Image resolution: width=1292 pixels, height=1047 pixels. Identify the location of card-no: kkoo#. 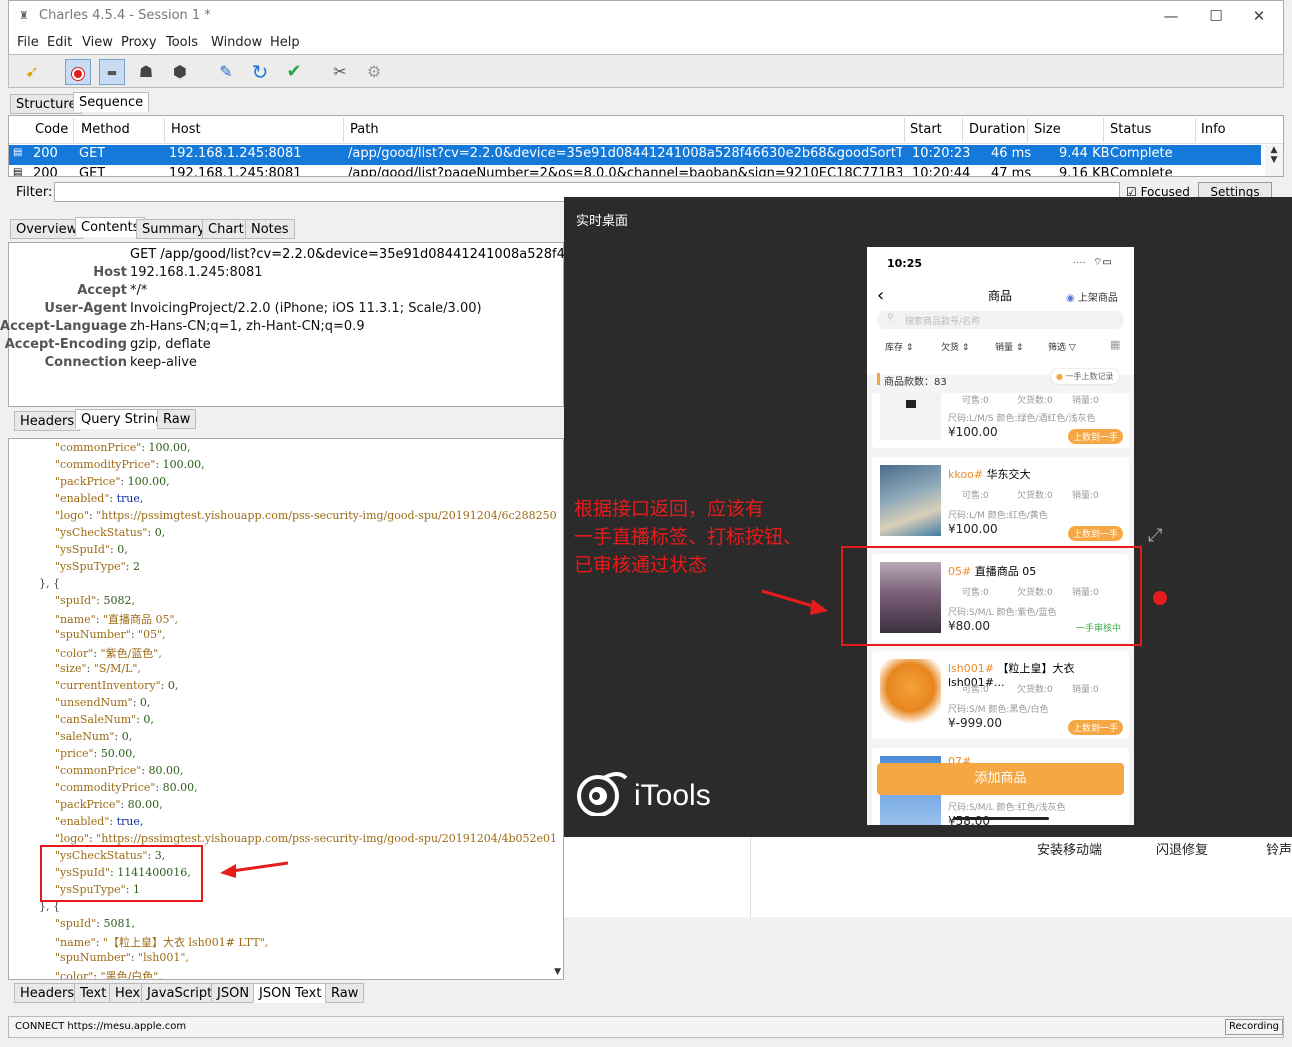
(966, 474).